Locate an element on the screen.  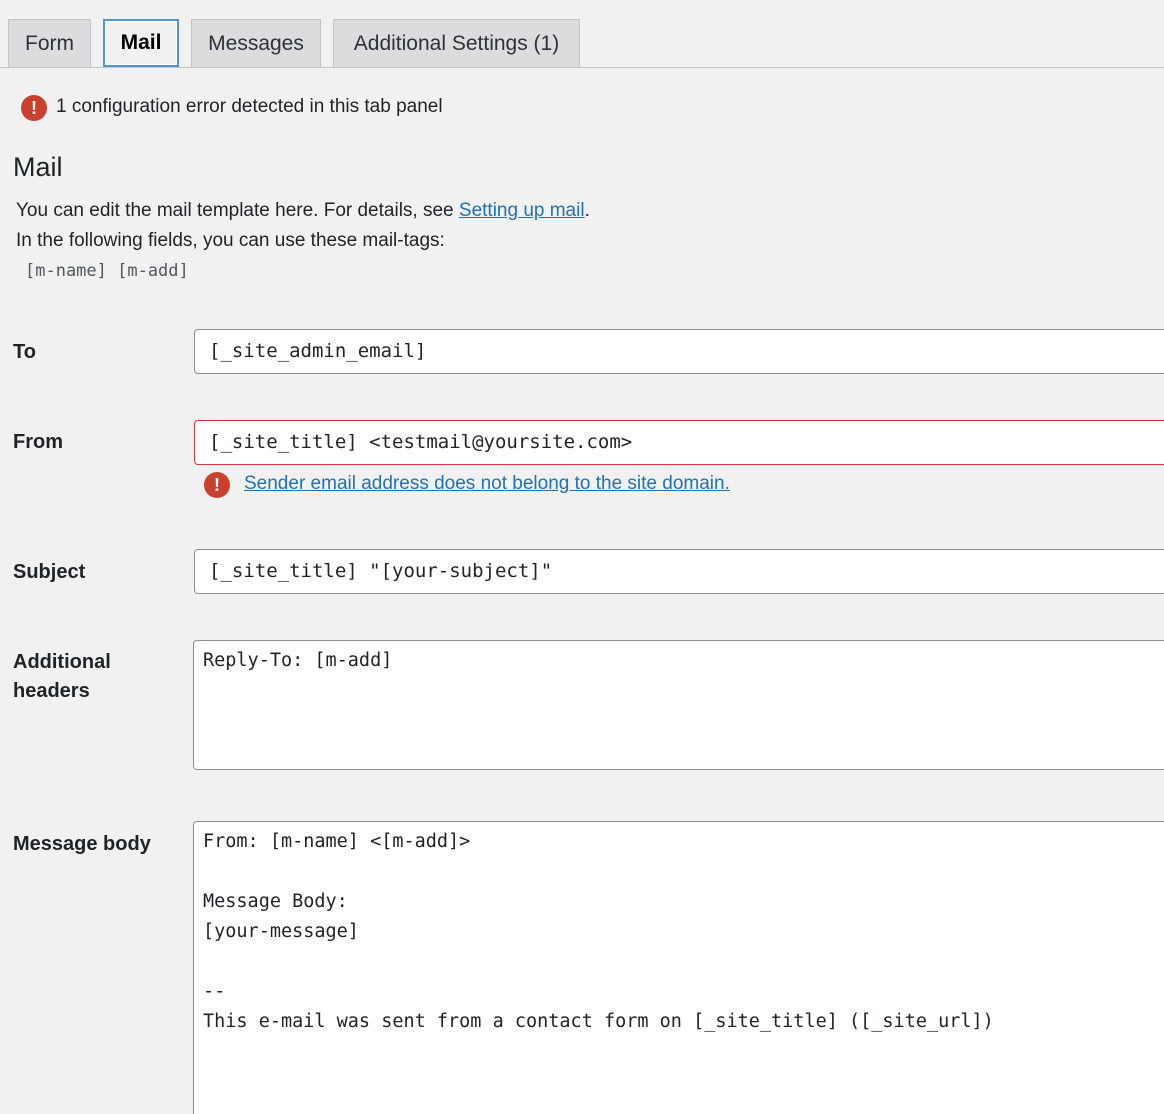
to-input: [_site_admin_email] is located at coordinates (679, 351).